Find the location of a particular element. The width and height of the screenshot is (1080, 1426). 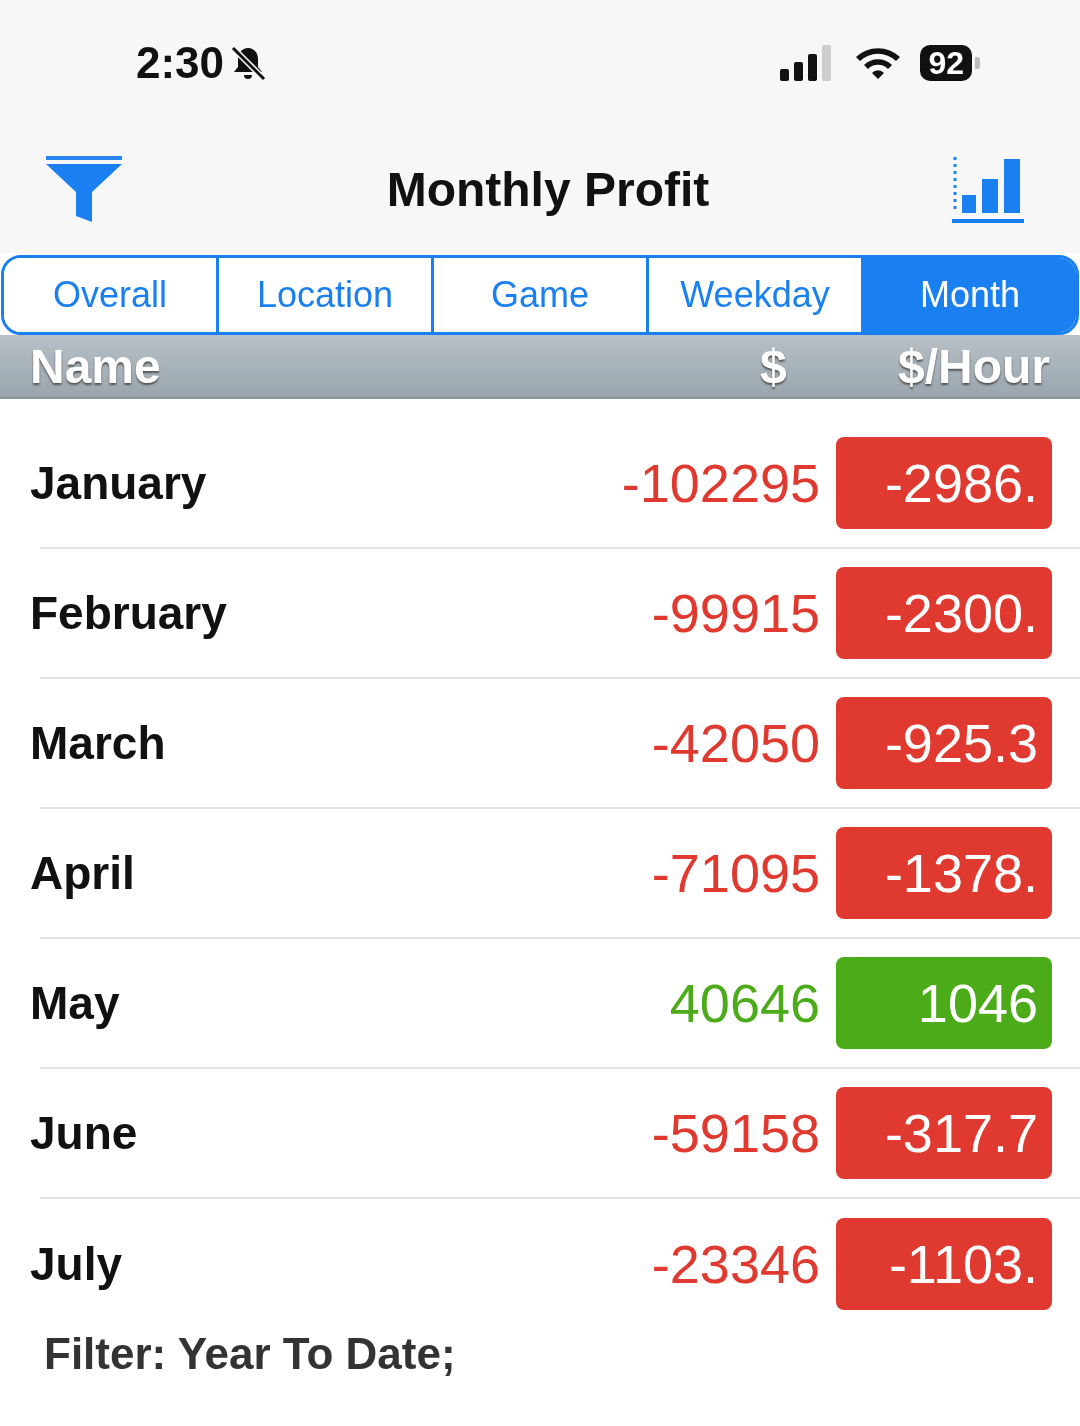

hourly-rate-badge: -2300. is located at coordinates (944, 613).